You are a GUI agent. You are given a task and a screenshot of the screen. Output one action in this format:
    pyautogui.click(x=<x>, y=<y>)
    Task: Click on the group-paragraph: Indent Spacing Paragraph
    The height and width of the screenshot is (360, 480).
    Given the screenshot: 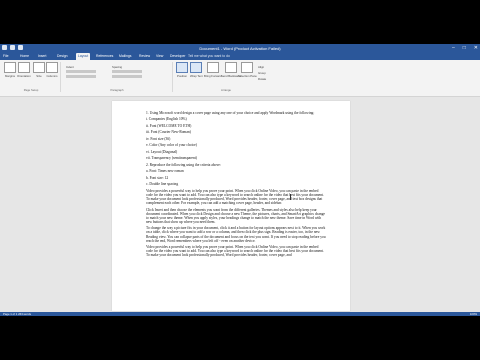 What is the action you would take?
    pyautogui.click(x=117, y=77)
    